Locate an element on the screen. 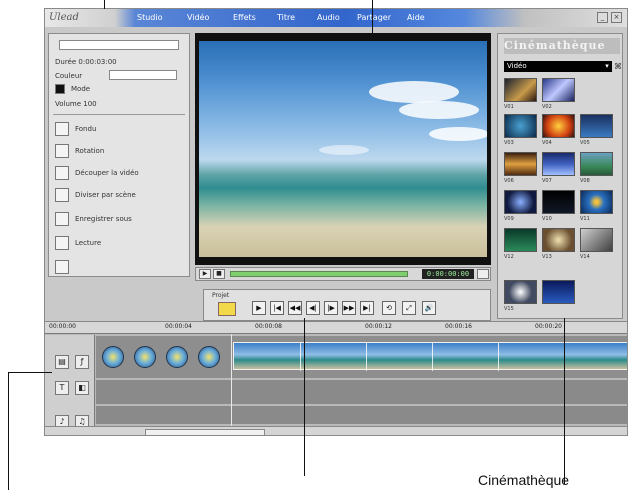  volume-icon: 🔊 is located at coordinates (429, 308).